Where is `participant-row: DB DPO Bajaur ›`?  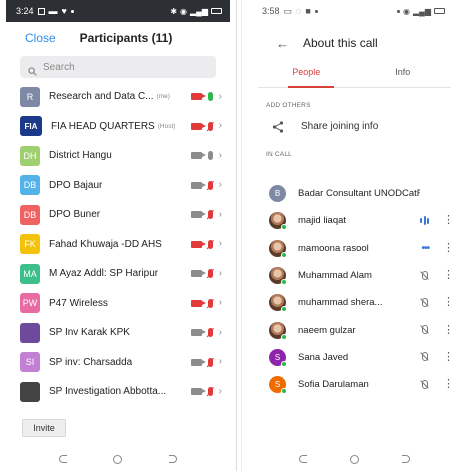
participant-row: DB DPO Bajaur › is located at coordinates (118, 186).